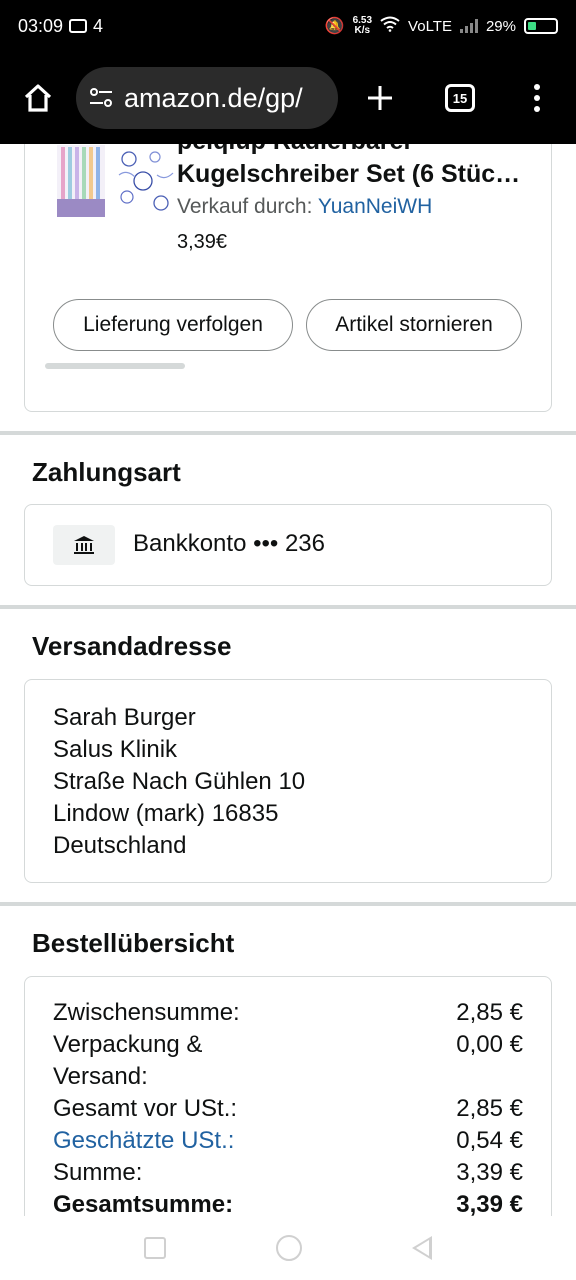 This screenshot has height=1280, width=576. Describe the element at coordinates (229, 543) in the screenshot. I see `payment-method: Bankkonto ••• 236` at that location.